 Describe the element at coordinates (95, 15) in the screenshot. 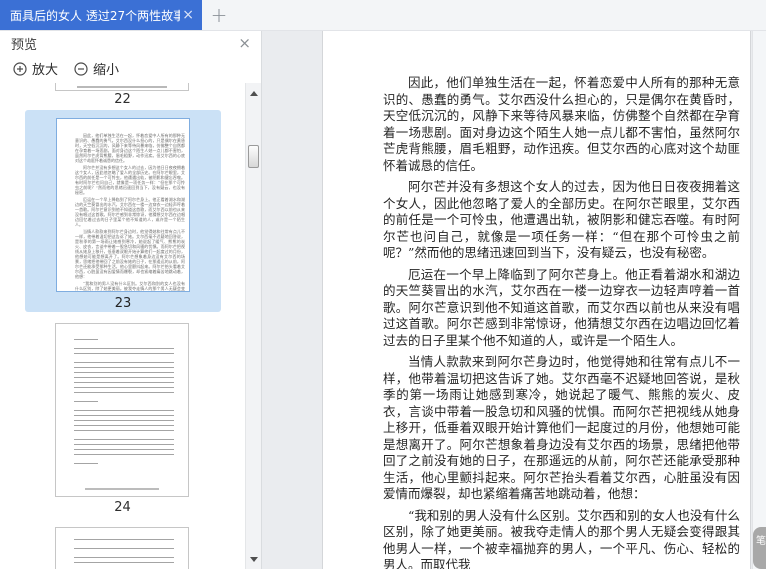

I see `tab-title: 面具后的女人 透过27个两性故事` at that location.